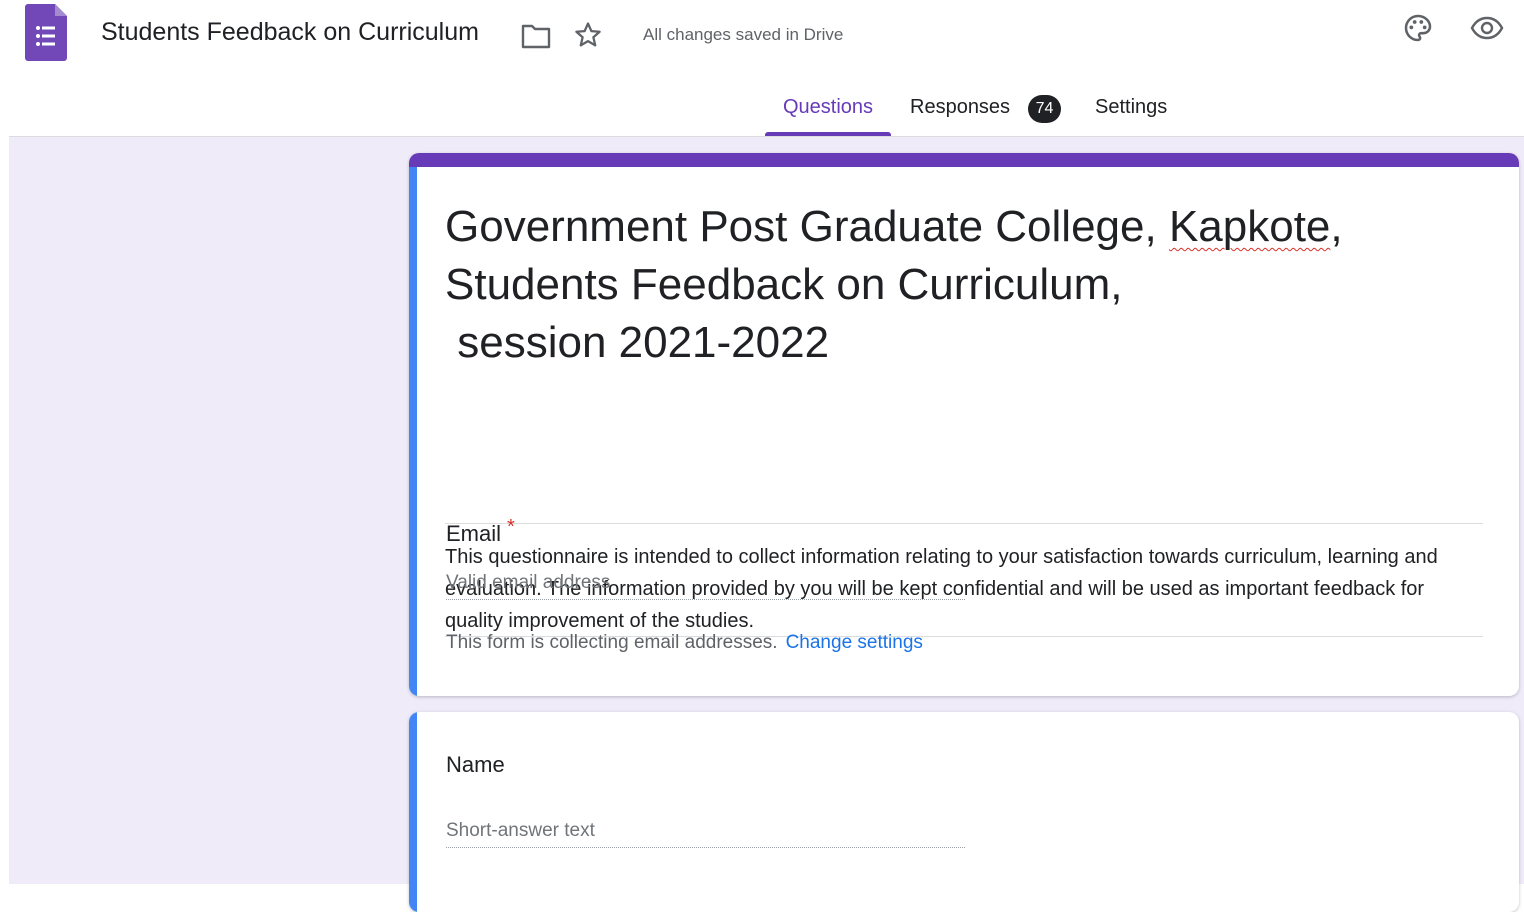 The height and width of the screenshot is (912, 1524). Describe the element at coordinates (1131, 107) in the screenshot. I see `tab-label: Settings` at that location.